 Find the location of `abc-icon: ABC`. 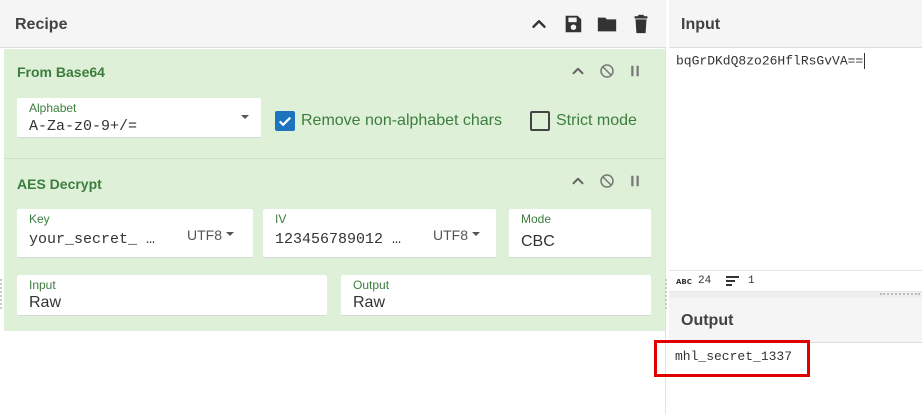

abc-icon: ABC is located at coordinates (684, 282).